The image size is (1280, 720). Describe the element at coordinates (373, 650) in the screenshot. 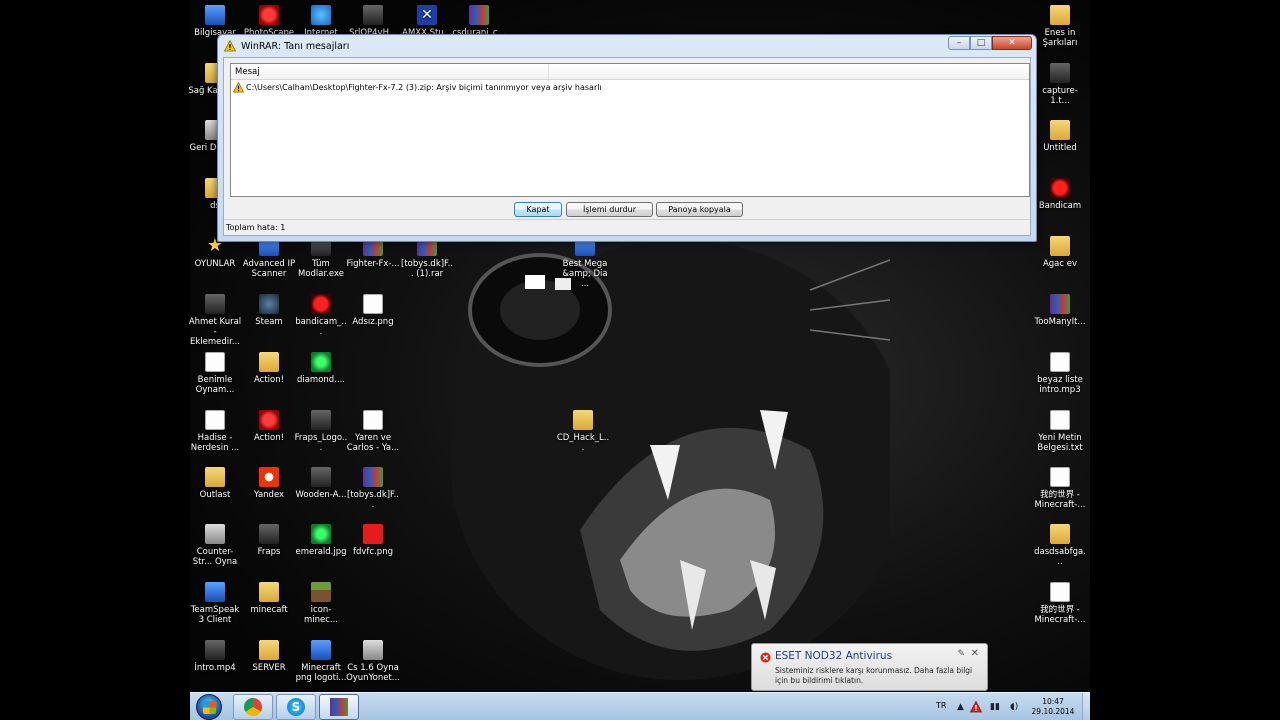

I see `counter-strike-icon` at that location.